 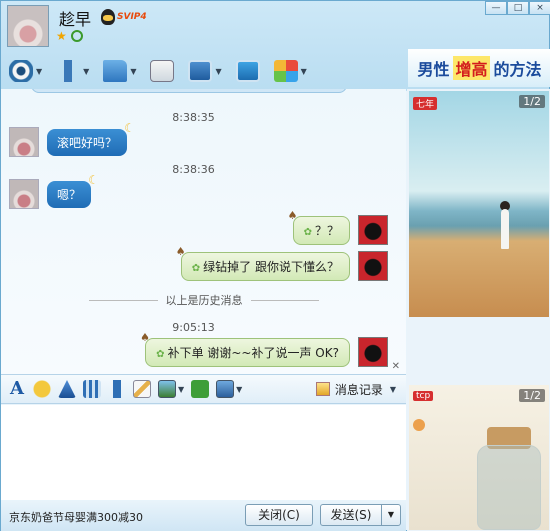 What do you see at coordinates (496, 8) in the screenshot?
I see `minimize-button: —` at bounding box center [496, 8].